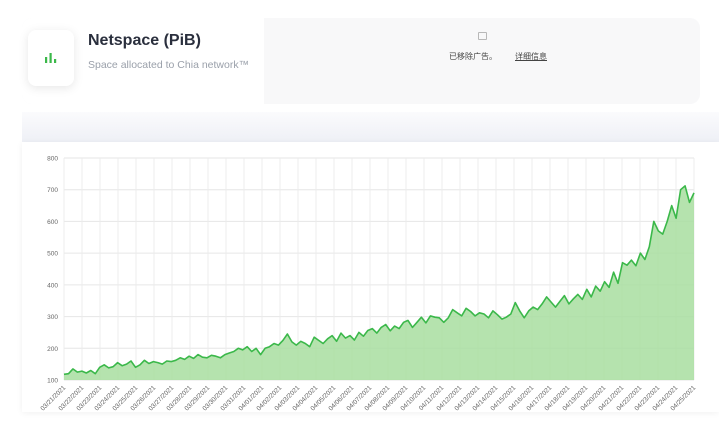  Describe the element at coordinates (482, 36) in the screenshot. I see `ad-info-icon` at that location.